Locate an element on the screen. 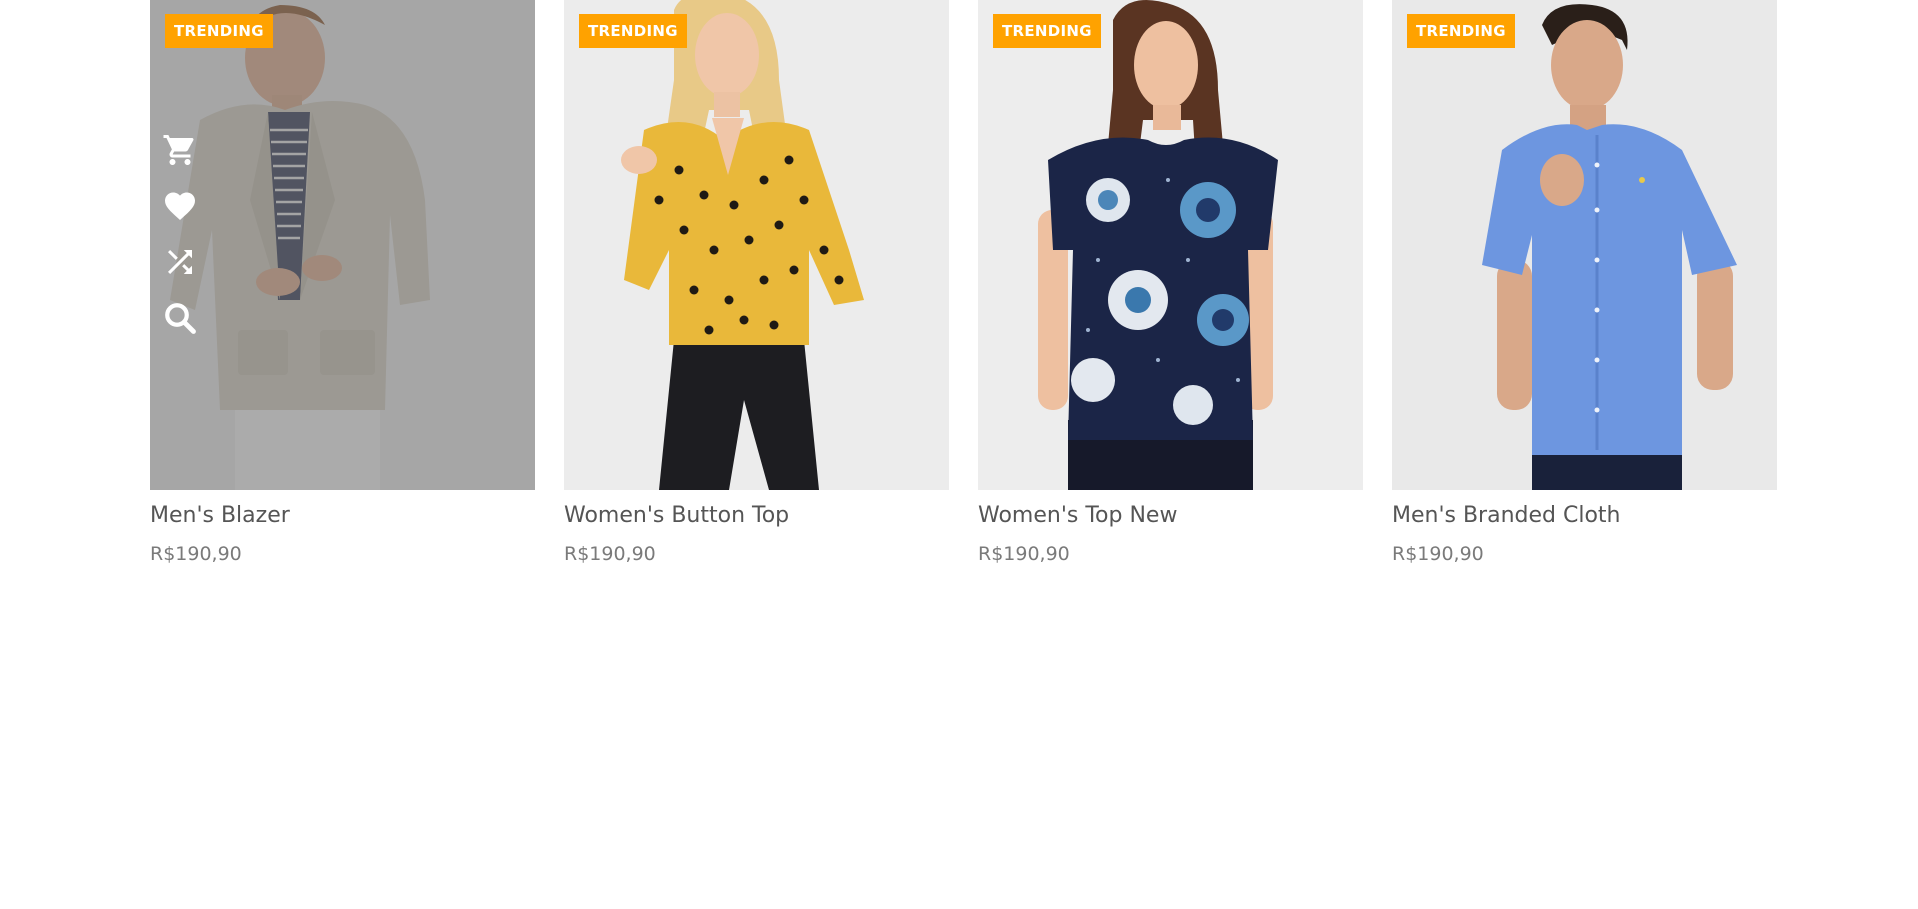 The height and width of the screenshot is (909, 1918). search-icon is located at coordinates (180, 318).